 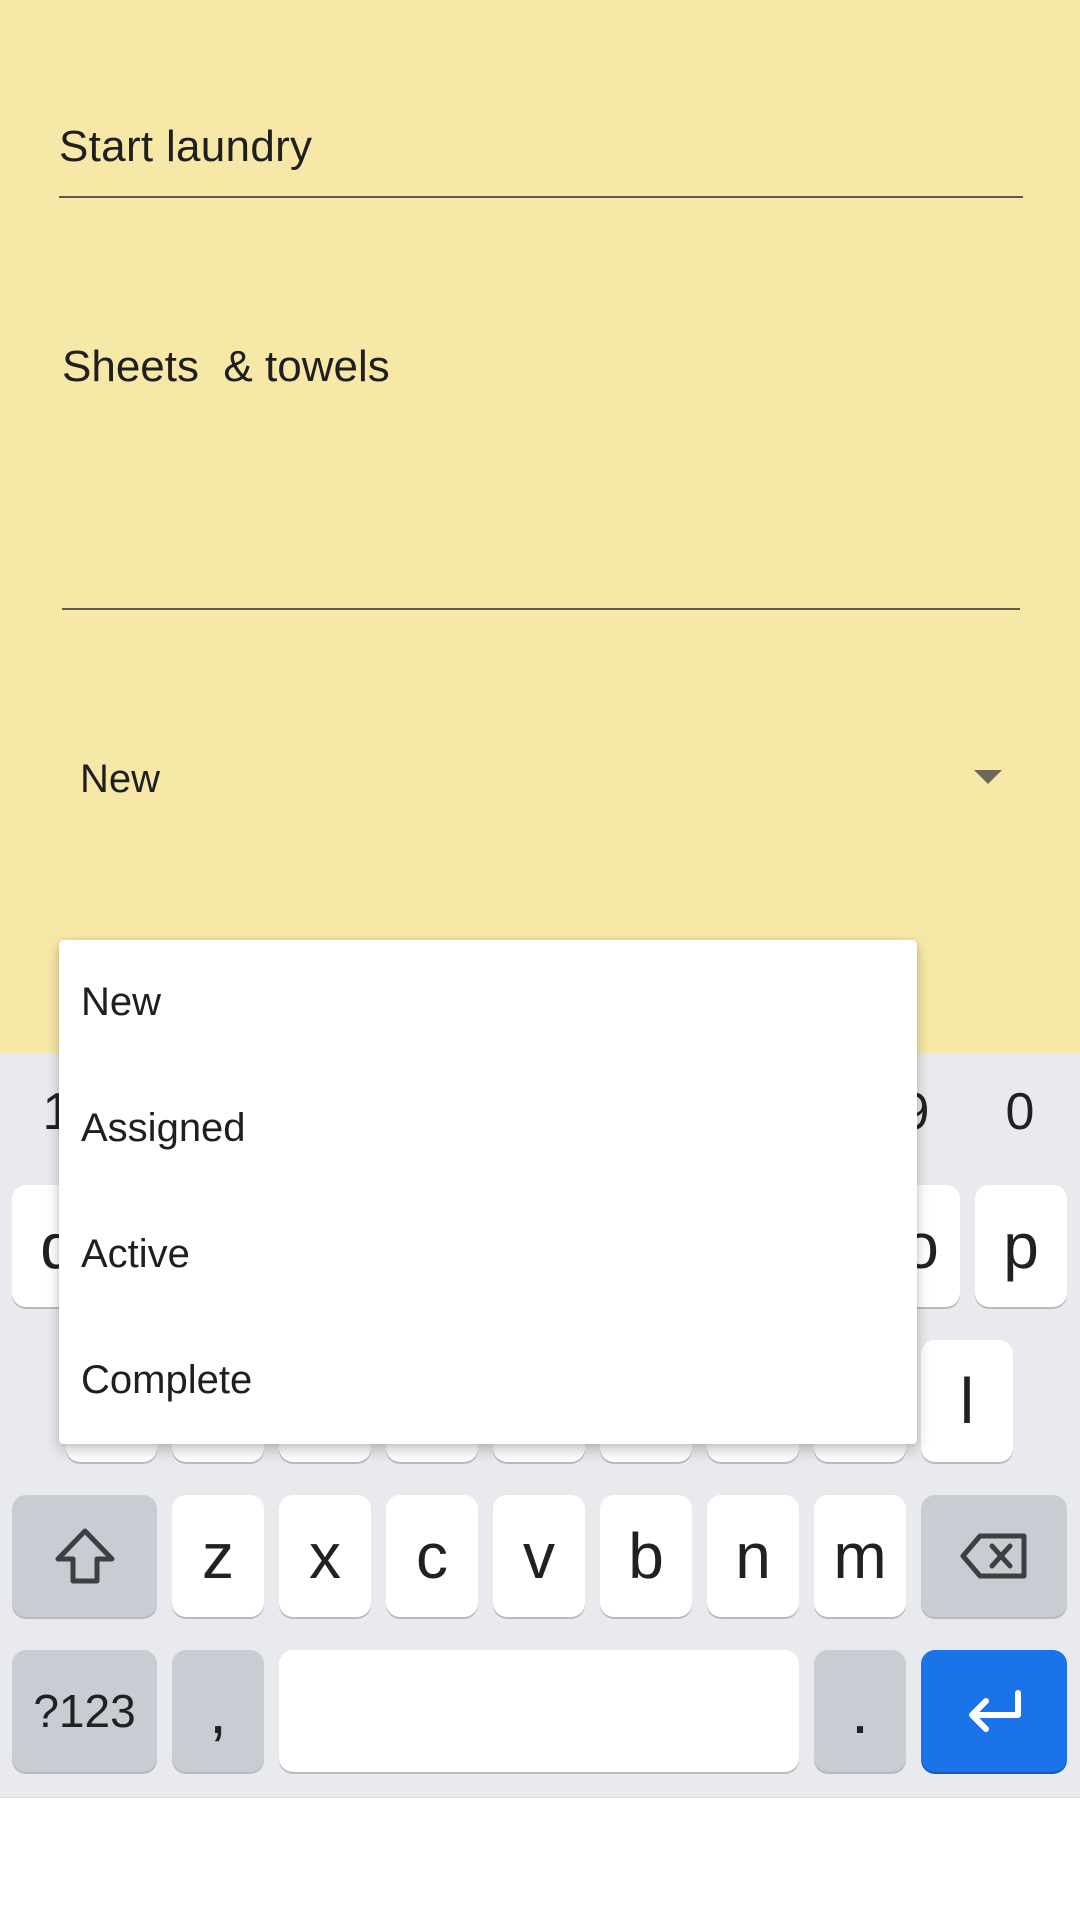 I want to click on title-field-value: Start laundry, so click(x=186, y=146).